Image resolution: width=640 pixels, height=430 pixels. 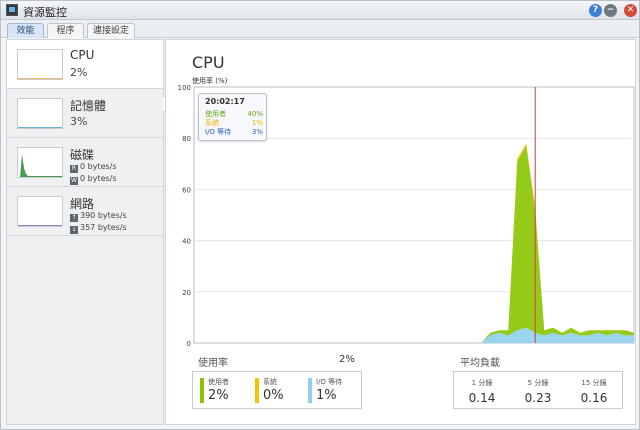 What do you see at coordinates (212, 123) in the screenshot?
I see `tooltip-label: 系統` at bounding box center [212, 123].